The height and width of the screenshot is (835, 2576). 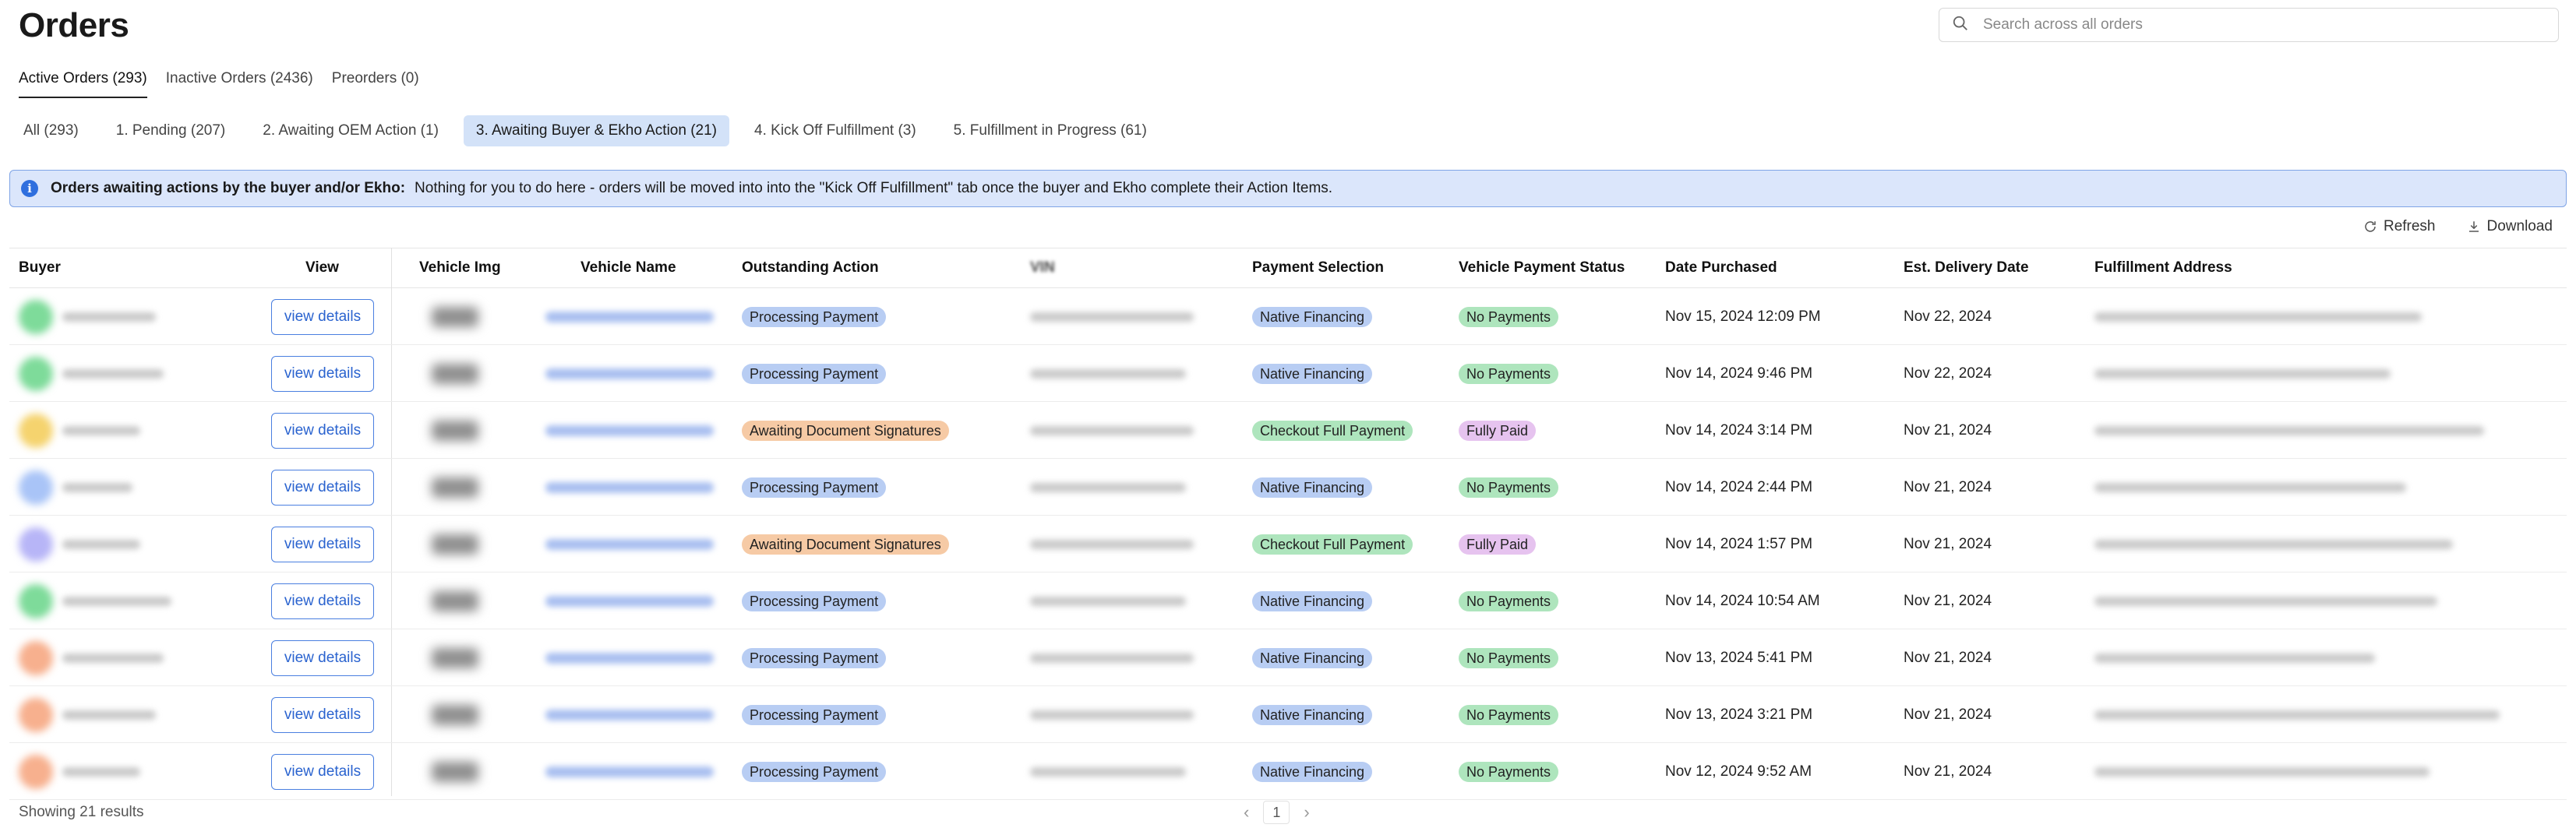 I want to click on date-purchased-cell: Nov 14, 2024 3:14 PM, so click(x=1739, y=430).